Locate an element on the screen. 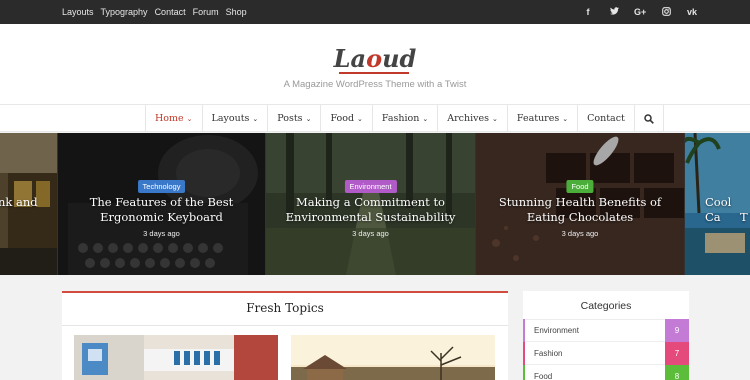 The image size is (750, 380). nav-item-layouts: Layouts ⌄ is located at coordinates (234, 118).